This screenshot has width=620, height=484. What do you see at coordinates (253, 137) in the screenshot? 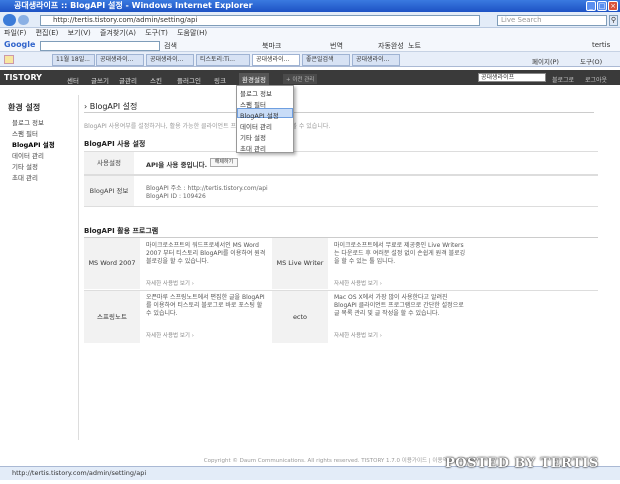
I see `dropdown-item-etc: 기타 설정` at bounding box center [253, 137].